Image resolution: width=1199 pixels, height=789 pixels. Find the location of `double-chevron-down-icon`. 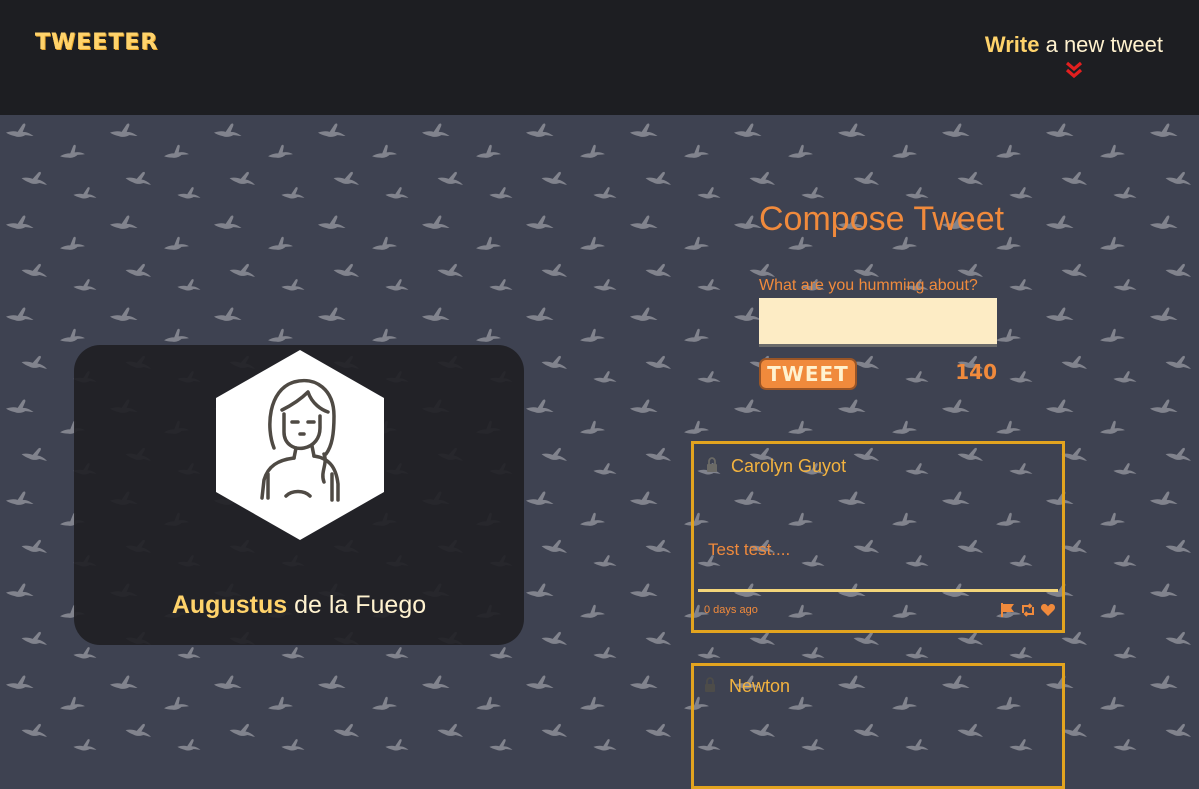

double-chevron-down-icon is located at coordinates (1073, 70).